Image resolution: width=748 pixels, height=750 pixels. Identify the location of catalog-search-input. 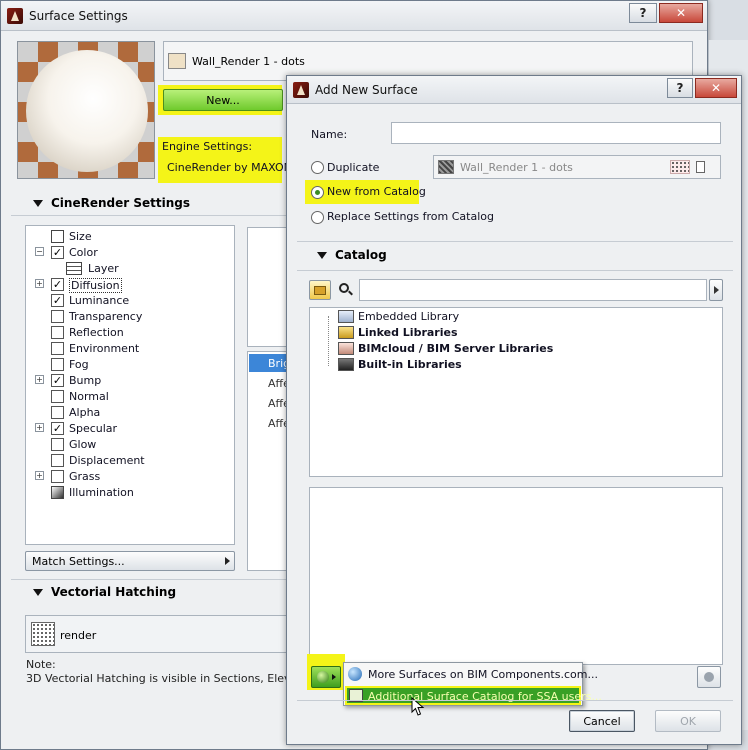
(533, 290).